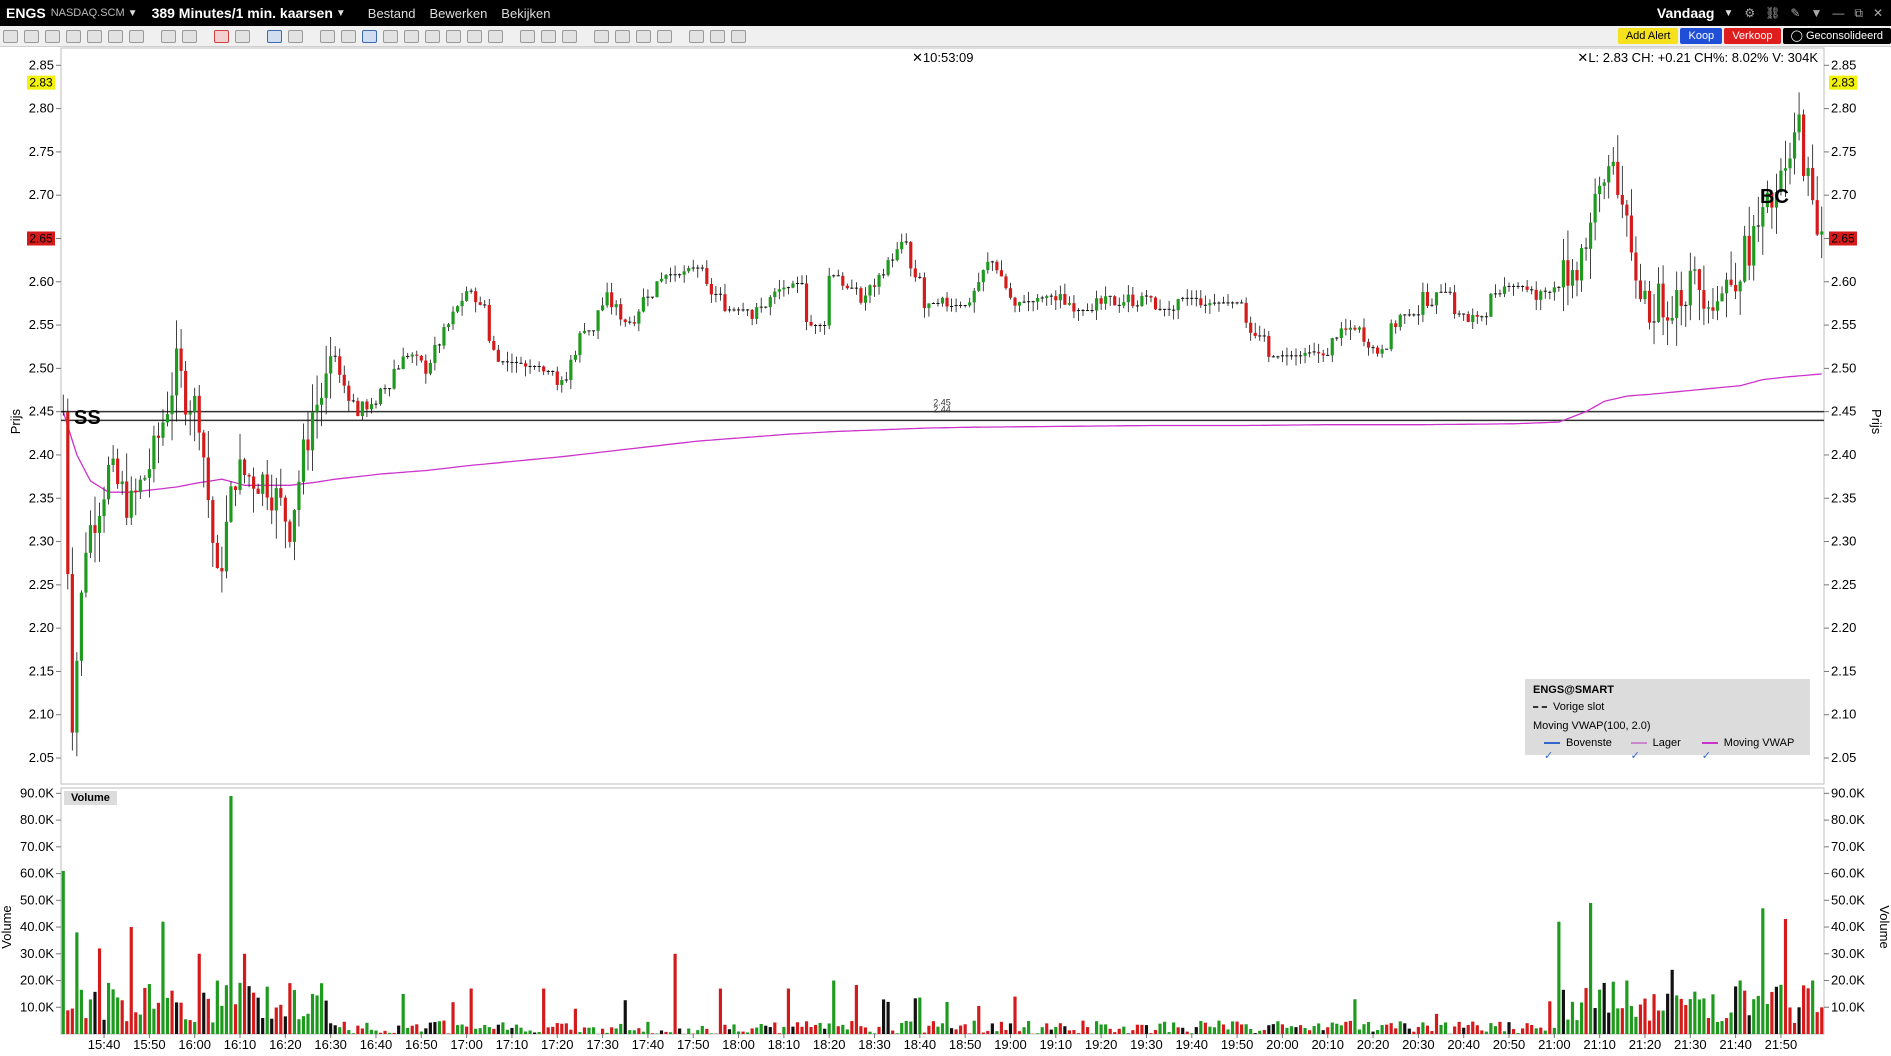 The width and height of the screenshot is (1891, 1056). What do you see at coordinates (274, 36) in the screenshot?
I see `area-chart-icon` at bounding box center [274, 36].